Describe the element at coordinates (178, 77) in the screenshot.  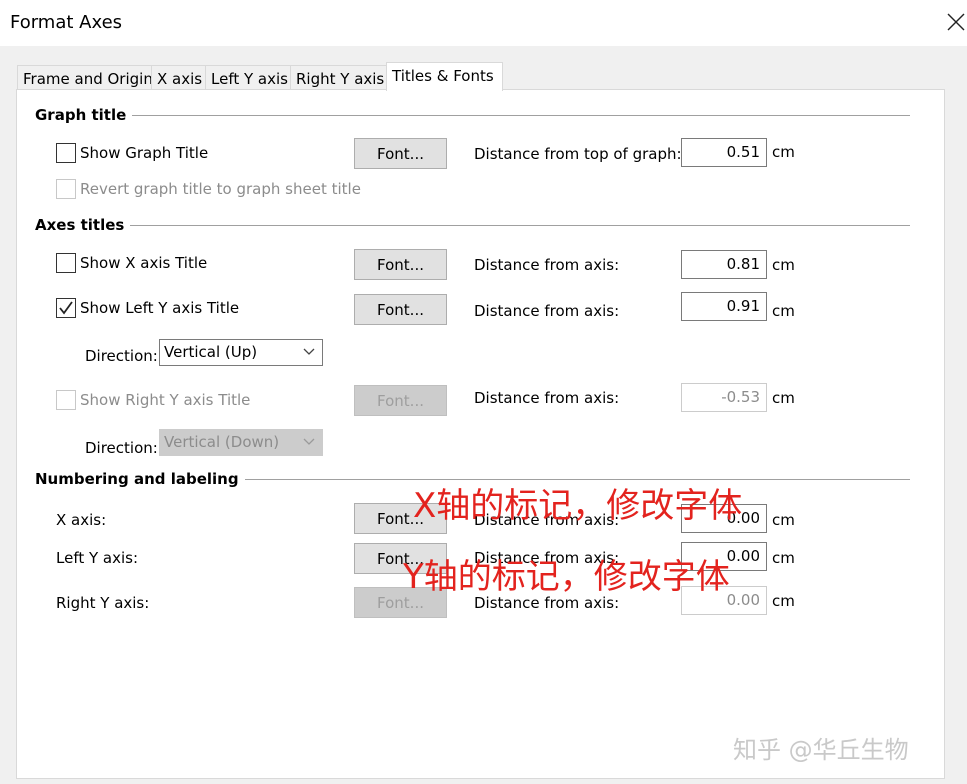
I see `tab-x-axis: X axis` at that location.